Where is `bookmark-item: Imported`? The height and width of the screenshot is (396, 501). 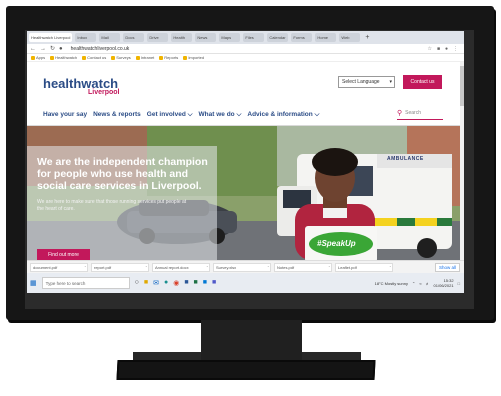
bookmark-item: Imported is located at coordinates (193, 57).